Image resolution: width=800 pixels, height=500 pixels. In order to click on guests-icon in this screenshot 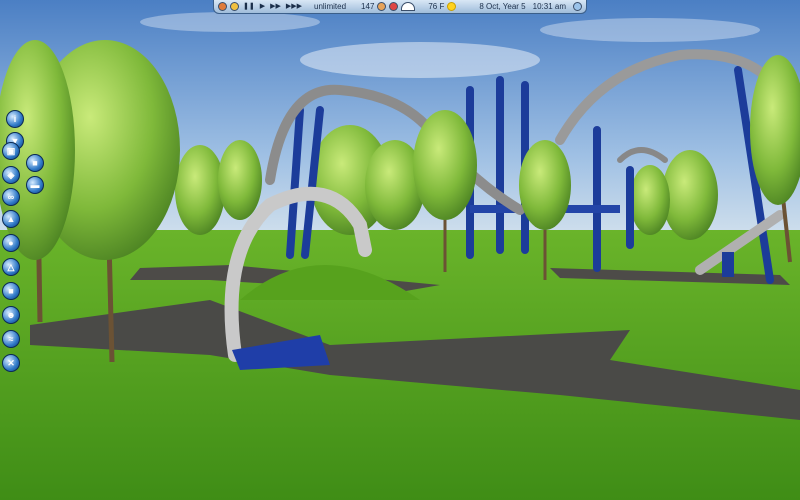, I will do `click(382, 6)`.